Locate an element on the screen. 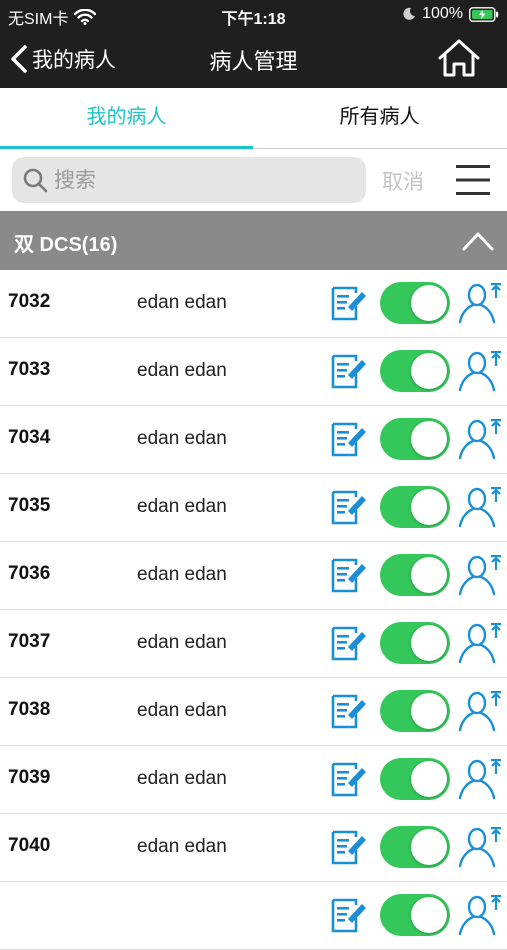 The image size is (507, 950). home-icon is located at coordinates (459, 58).